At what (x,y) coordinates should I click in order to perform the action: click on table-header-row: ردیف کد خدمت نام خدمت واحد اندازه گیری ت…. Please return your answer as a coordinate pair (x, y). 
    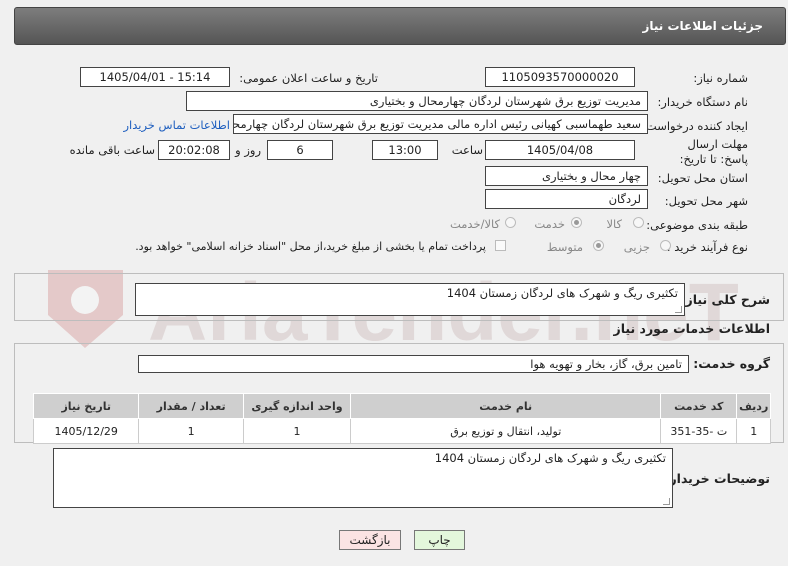
    Looking at the image, I should click on (401, 406).